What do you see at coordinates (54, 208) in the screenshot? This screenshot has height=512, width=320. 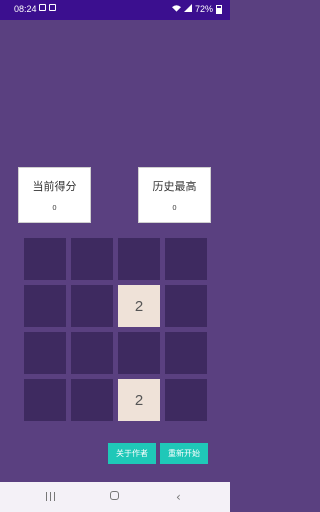 I see `current-score-value: 0` at bounding box center [54, 208].